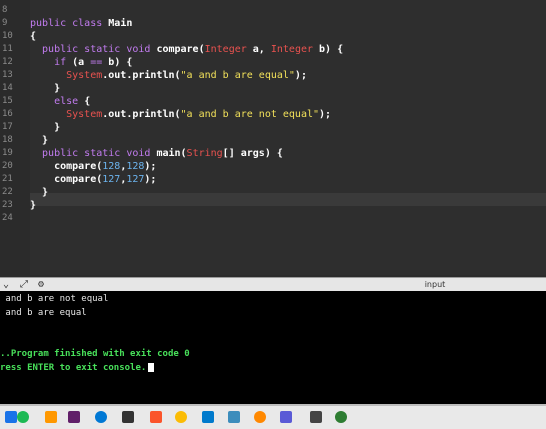 Image resolution: width=546 pixels, height=429 pixels. What do you see at coordinates (7, 166) in the screenshot?
I see `line-number: 20` at bounding box center [7, 166].